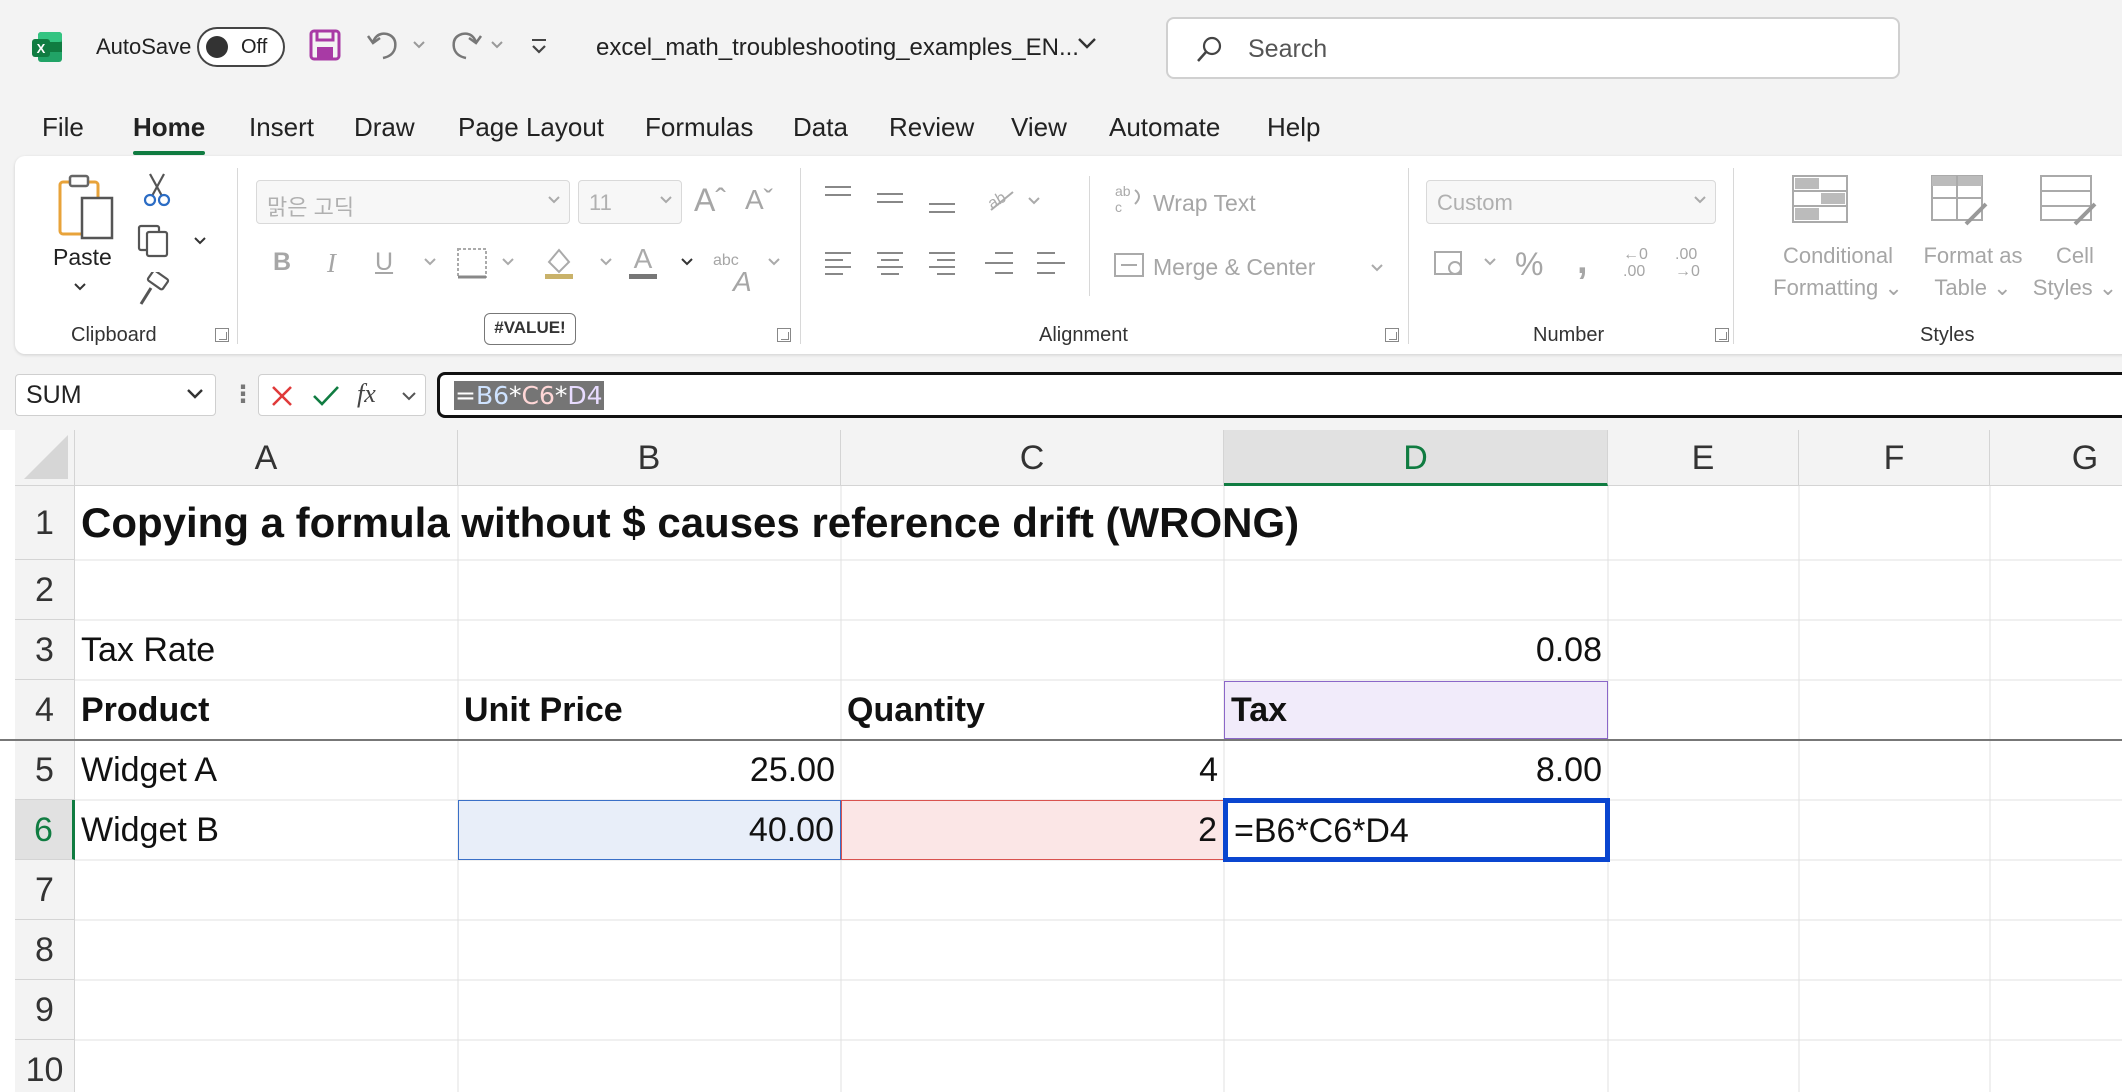 Image resolution: width=2122 pixels, height=1092 pixels. I want to click on undo-dropdown-chevron-icon, so click(419, 45).